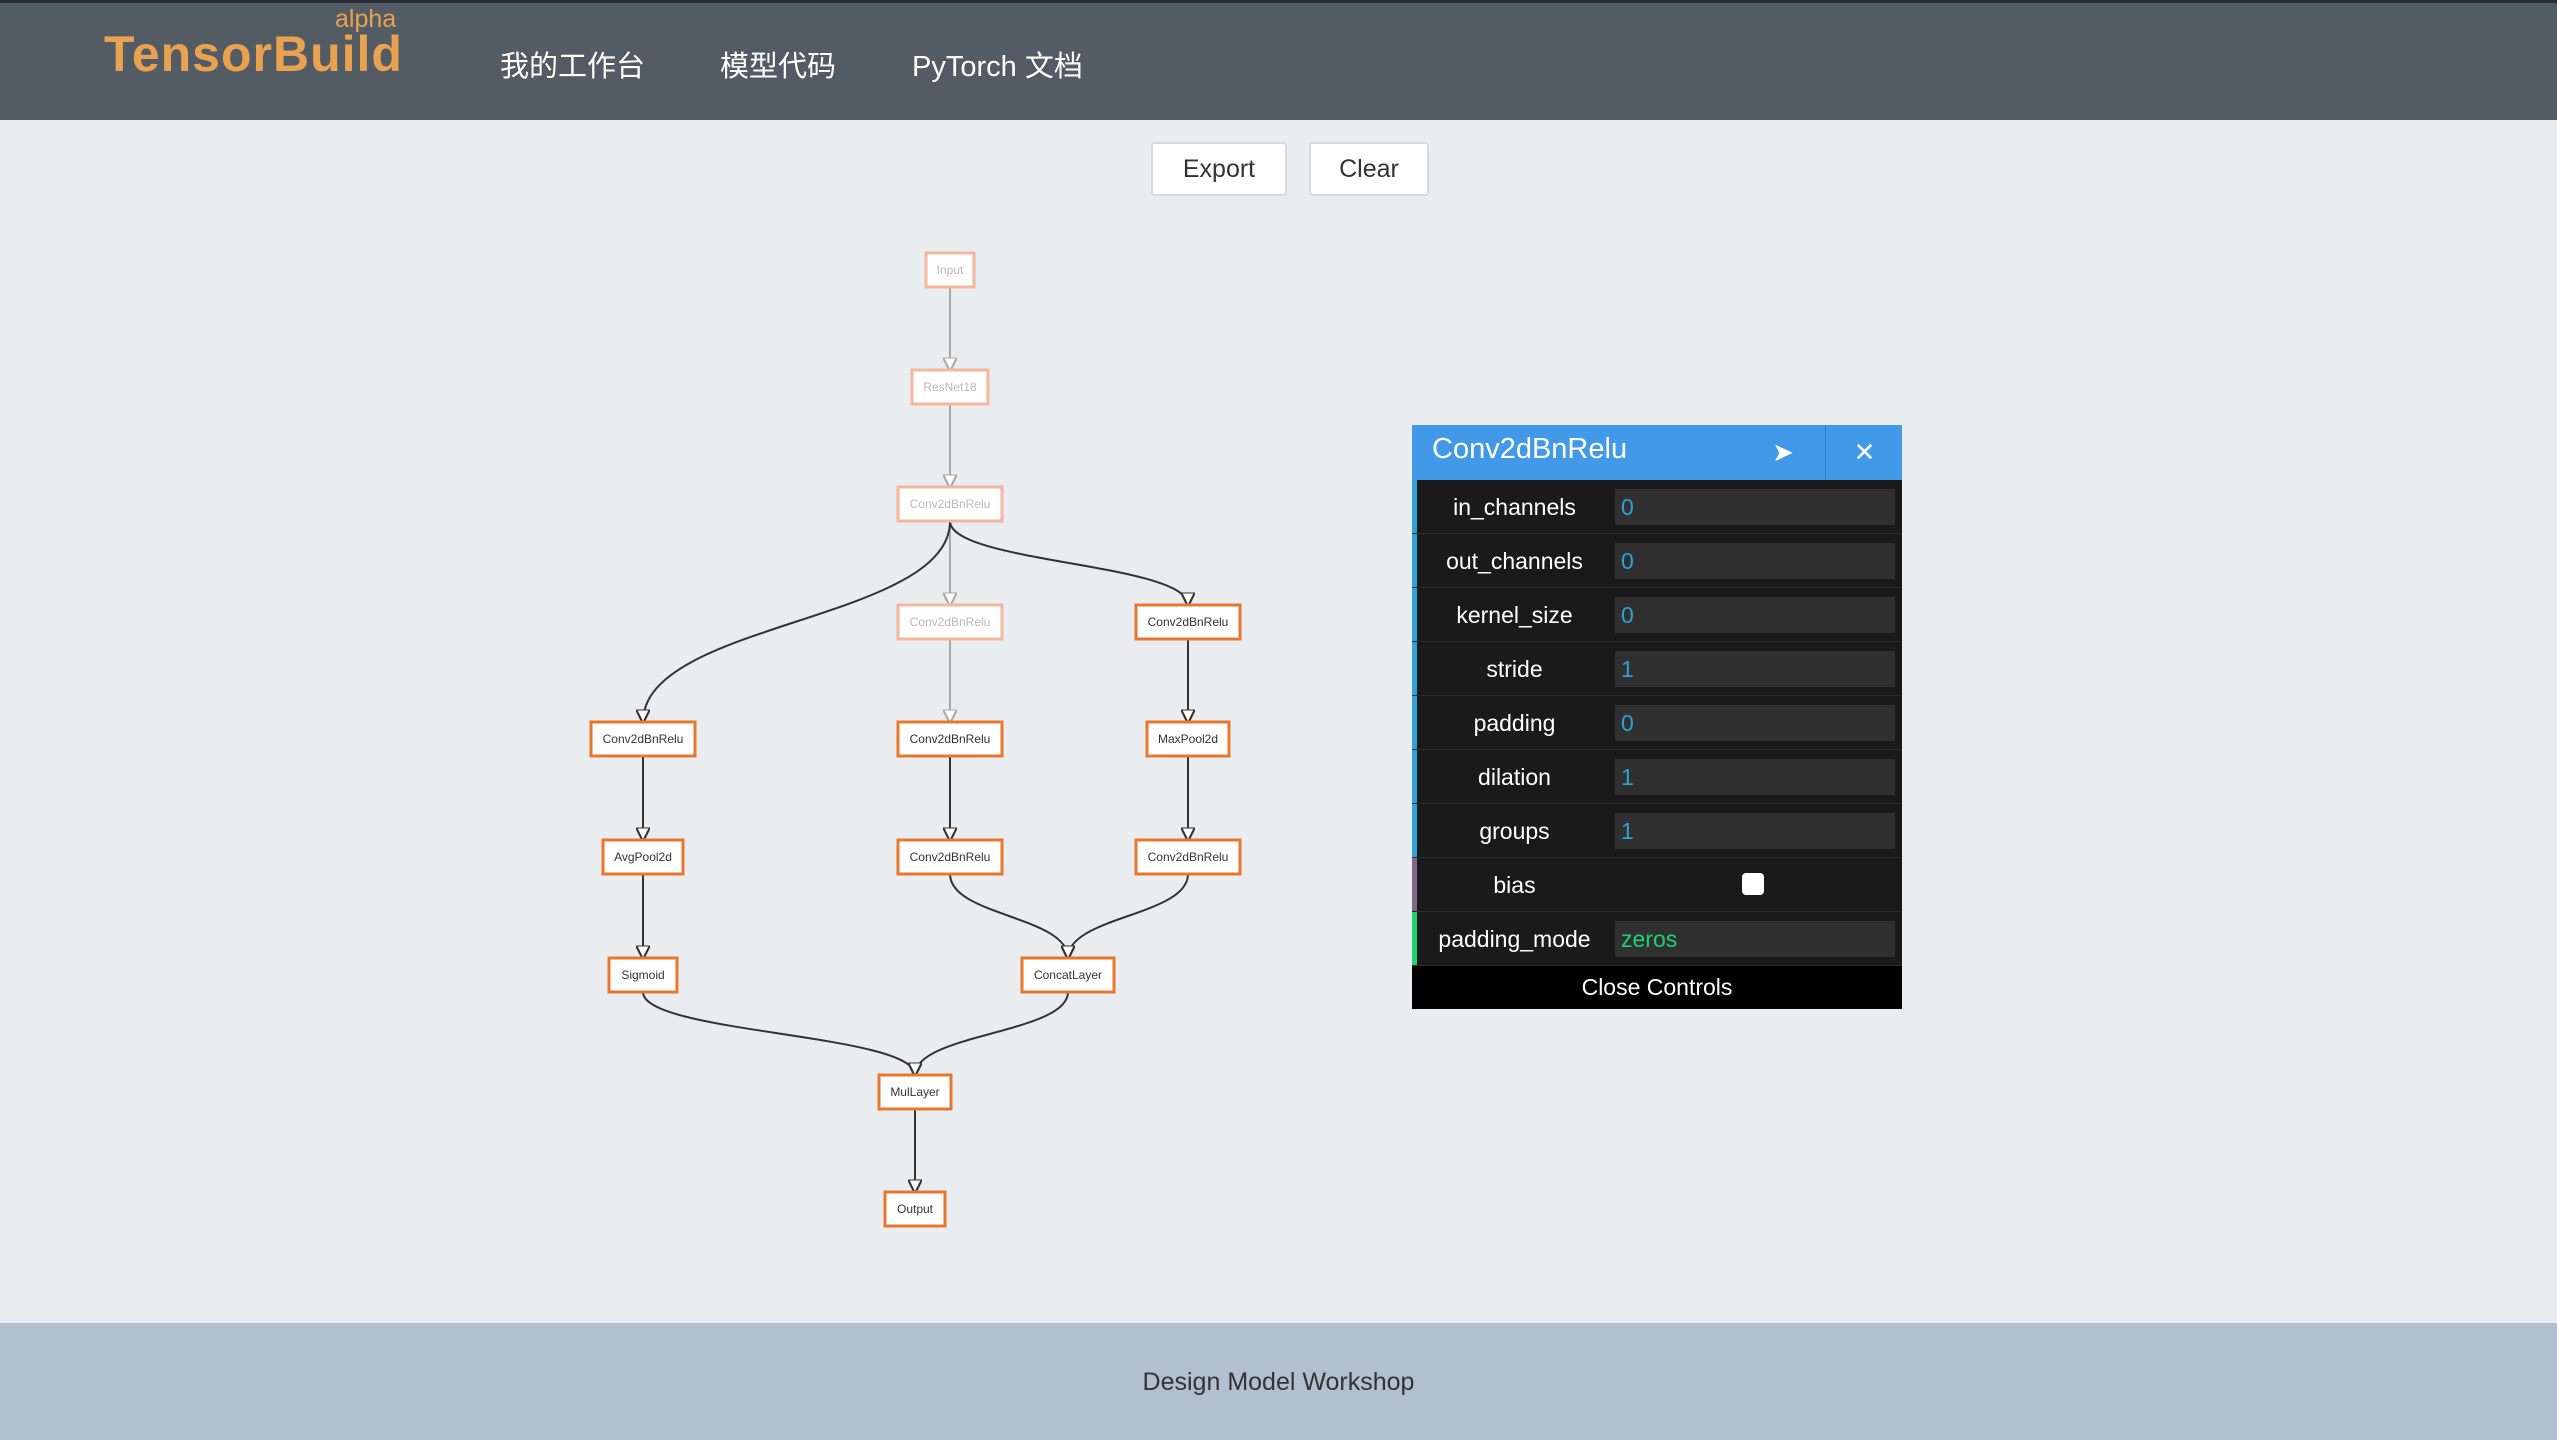  I want to click on in-channels-input, so click(1755, 507).